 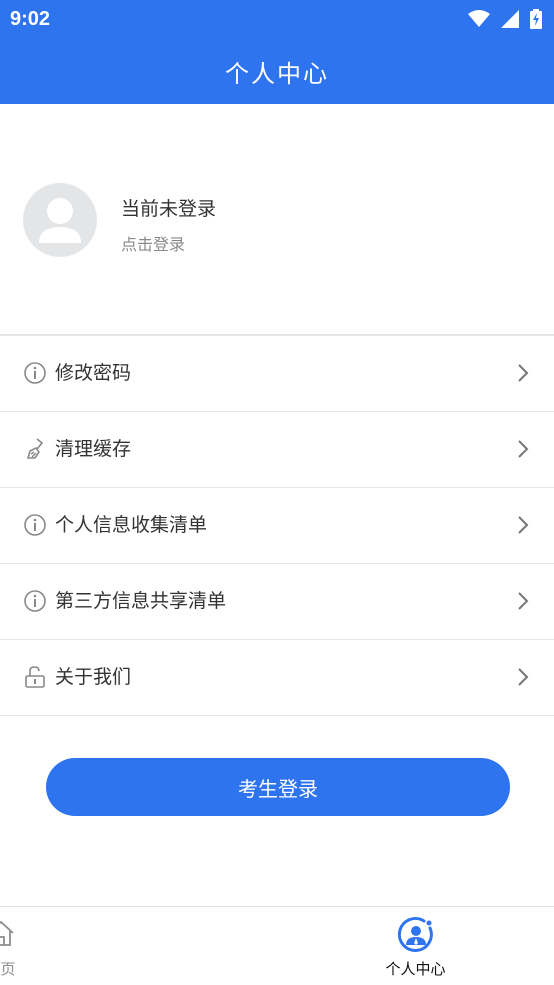 What do you see at coordinates (138, 946) in the screenshot?
I see `tab-home: 首页` at bounding box center [138, 946].